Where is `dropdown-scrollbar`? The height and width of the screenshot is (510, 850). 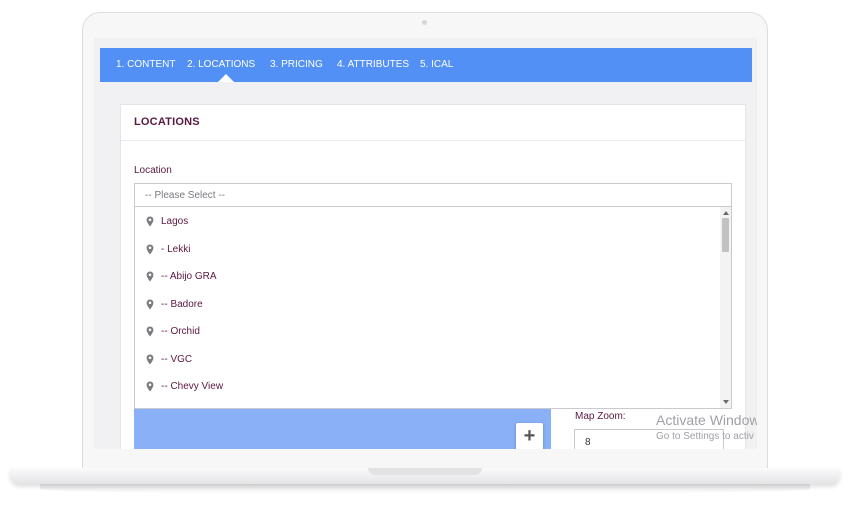
dropdown-scrollbar is located at coordinates (725, 307).